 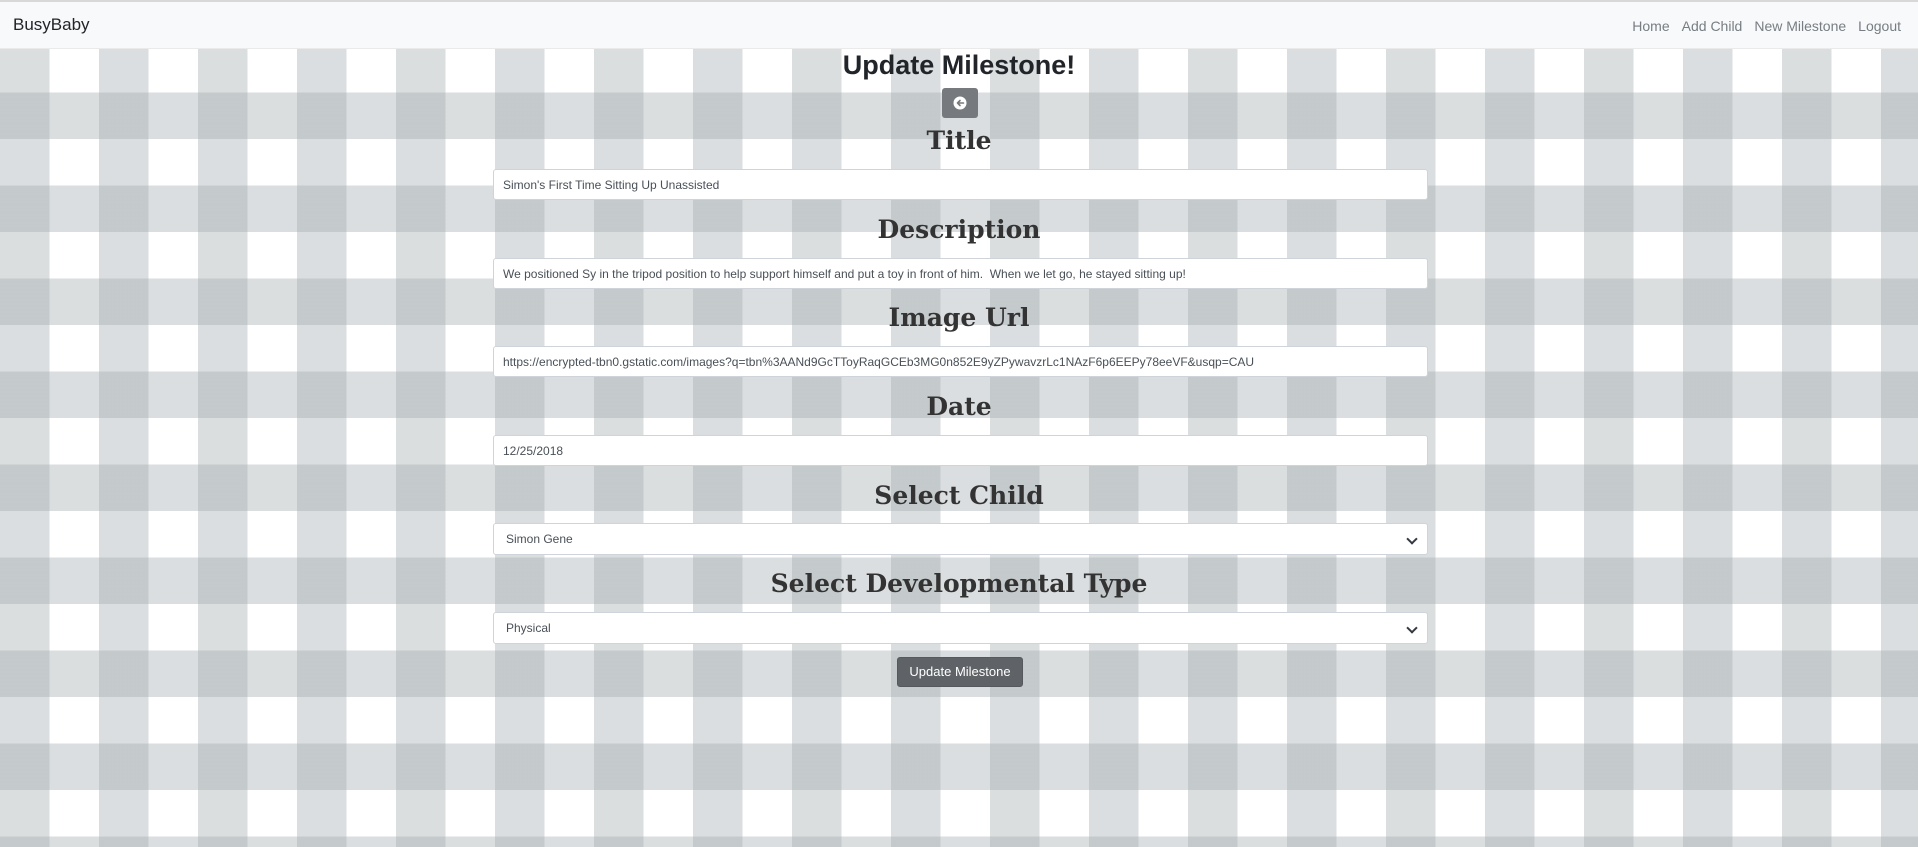 I want to click on select-type-dropdown: Physical, so click(x=960, y=628).